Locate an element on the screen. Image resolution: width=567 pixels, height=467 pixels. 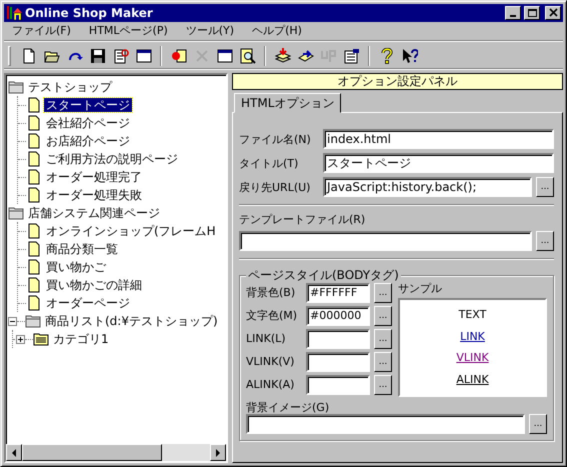
text-field: #FFFFFF is located at coordinates (338, 293).